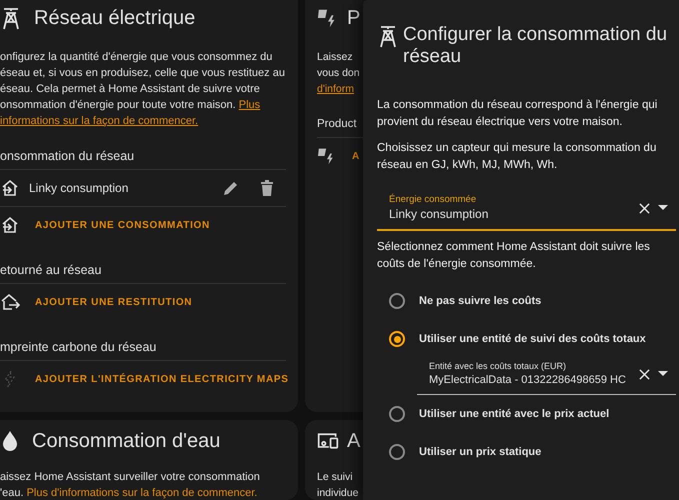 The width and height of the screenshot is (679, 500). What do you see at coordinates (12, 493) in the screenshot?
I see `description-text: 'eau.` at bounding box center [12, 493].